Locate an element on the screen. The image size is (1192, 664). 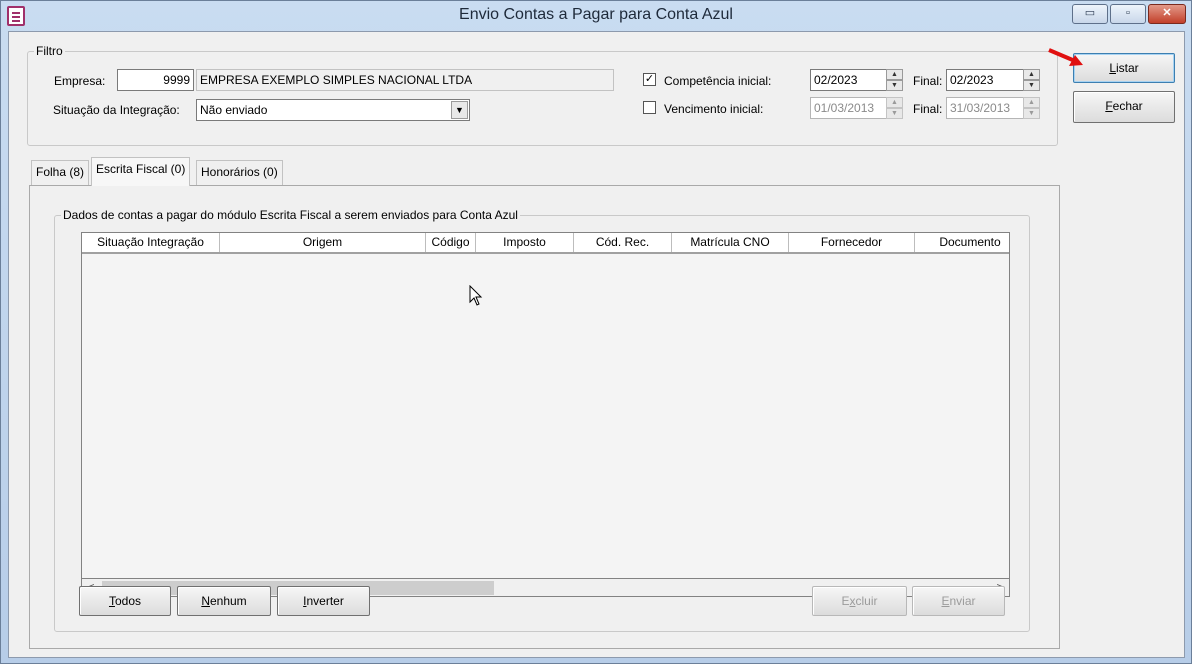
tab-folha: Folha (8) is located at coordinates (60, 172).